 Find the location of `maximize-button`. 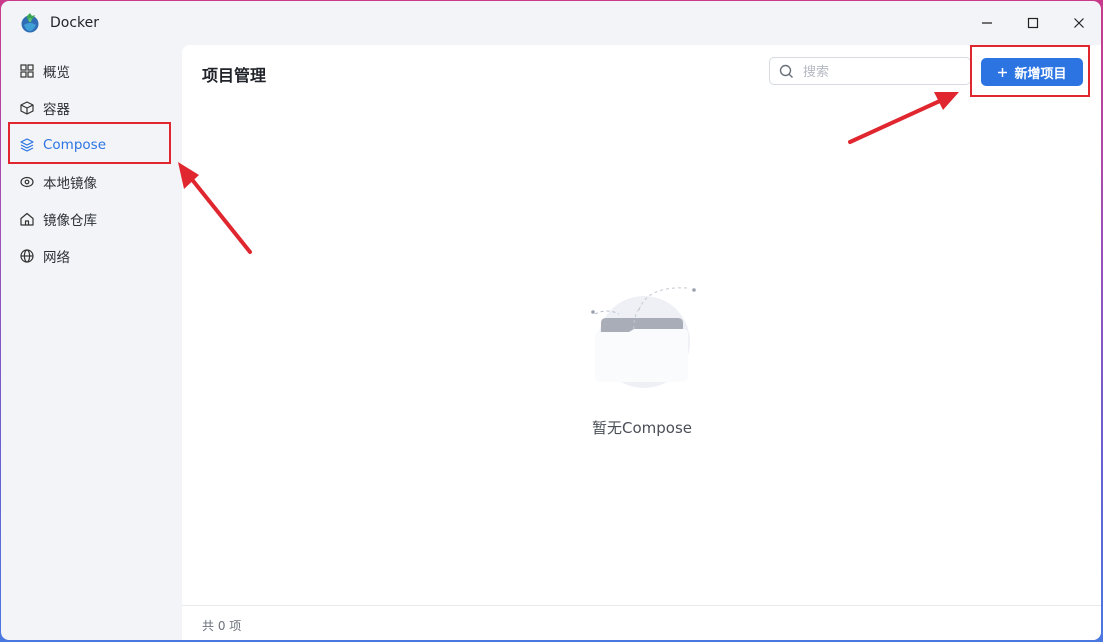

maximize-button is located at coordinates (1033, 23).